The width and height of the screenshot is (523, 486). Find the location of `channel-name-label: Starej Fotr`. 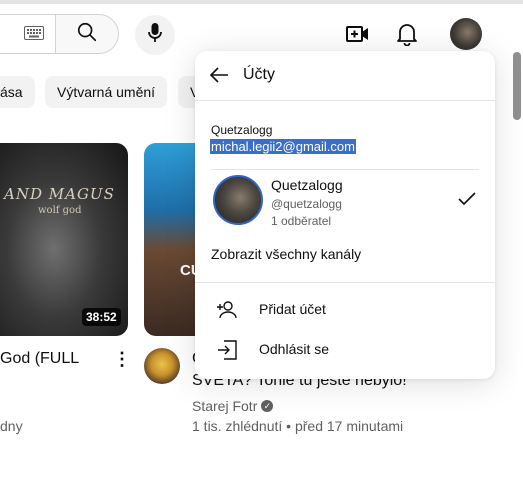

channel-name-label: Starej Fotr is located at coordinates (225, 406).